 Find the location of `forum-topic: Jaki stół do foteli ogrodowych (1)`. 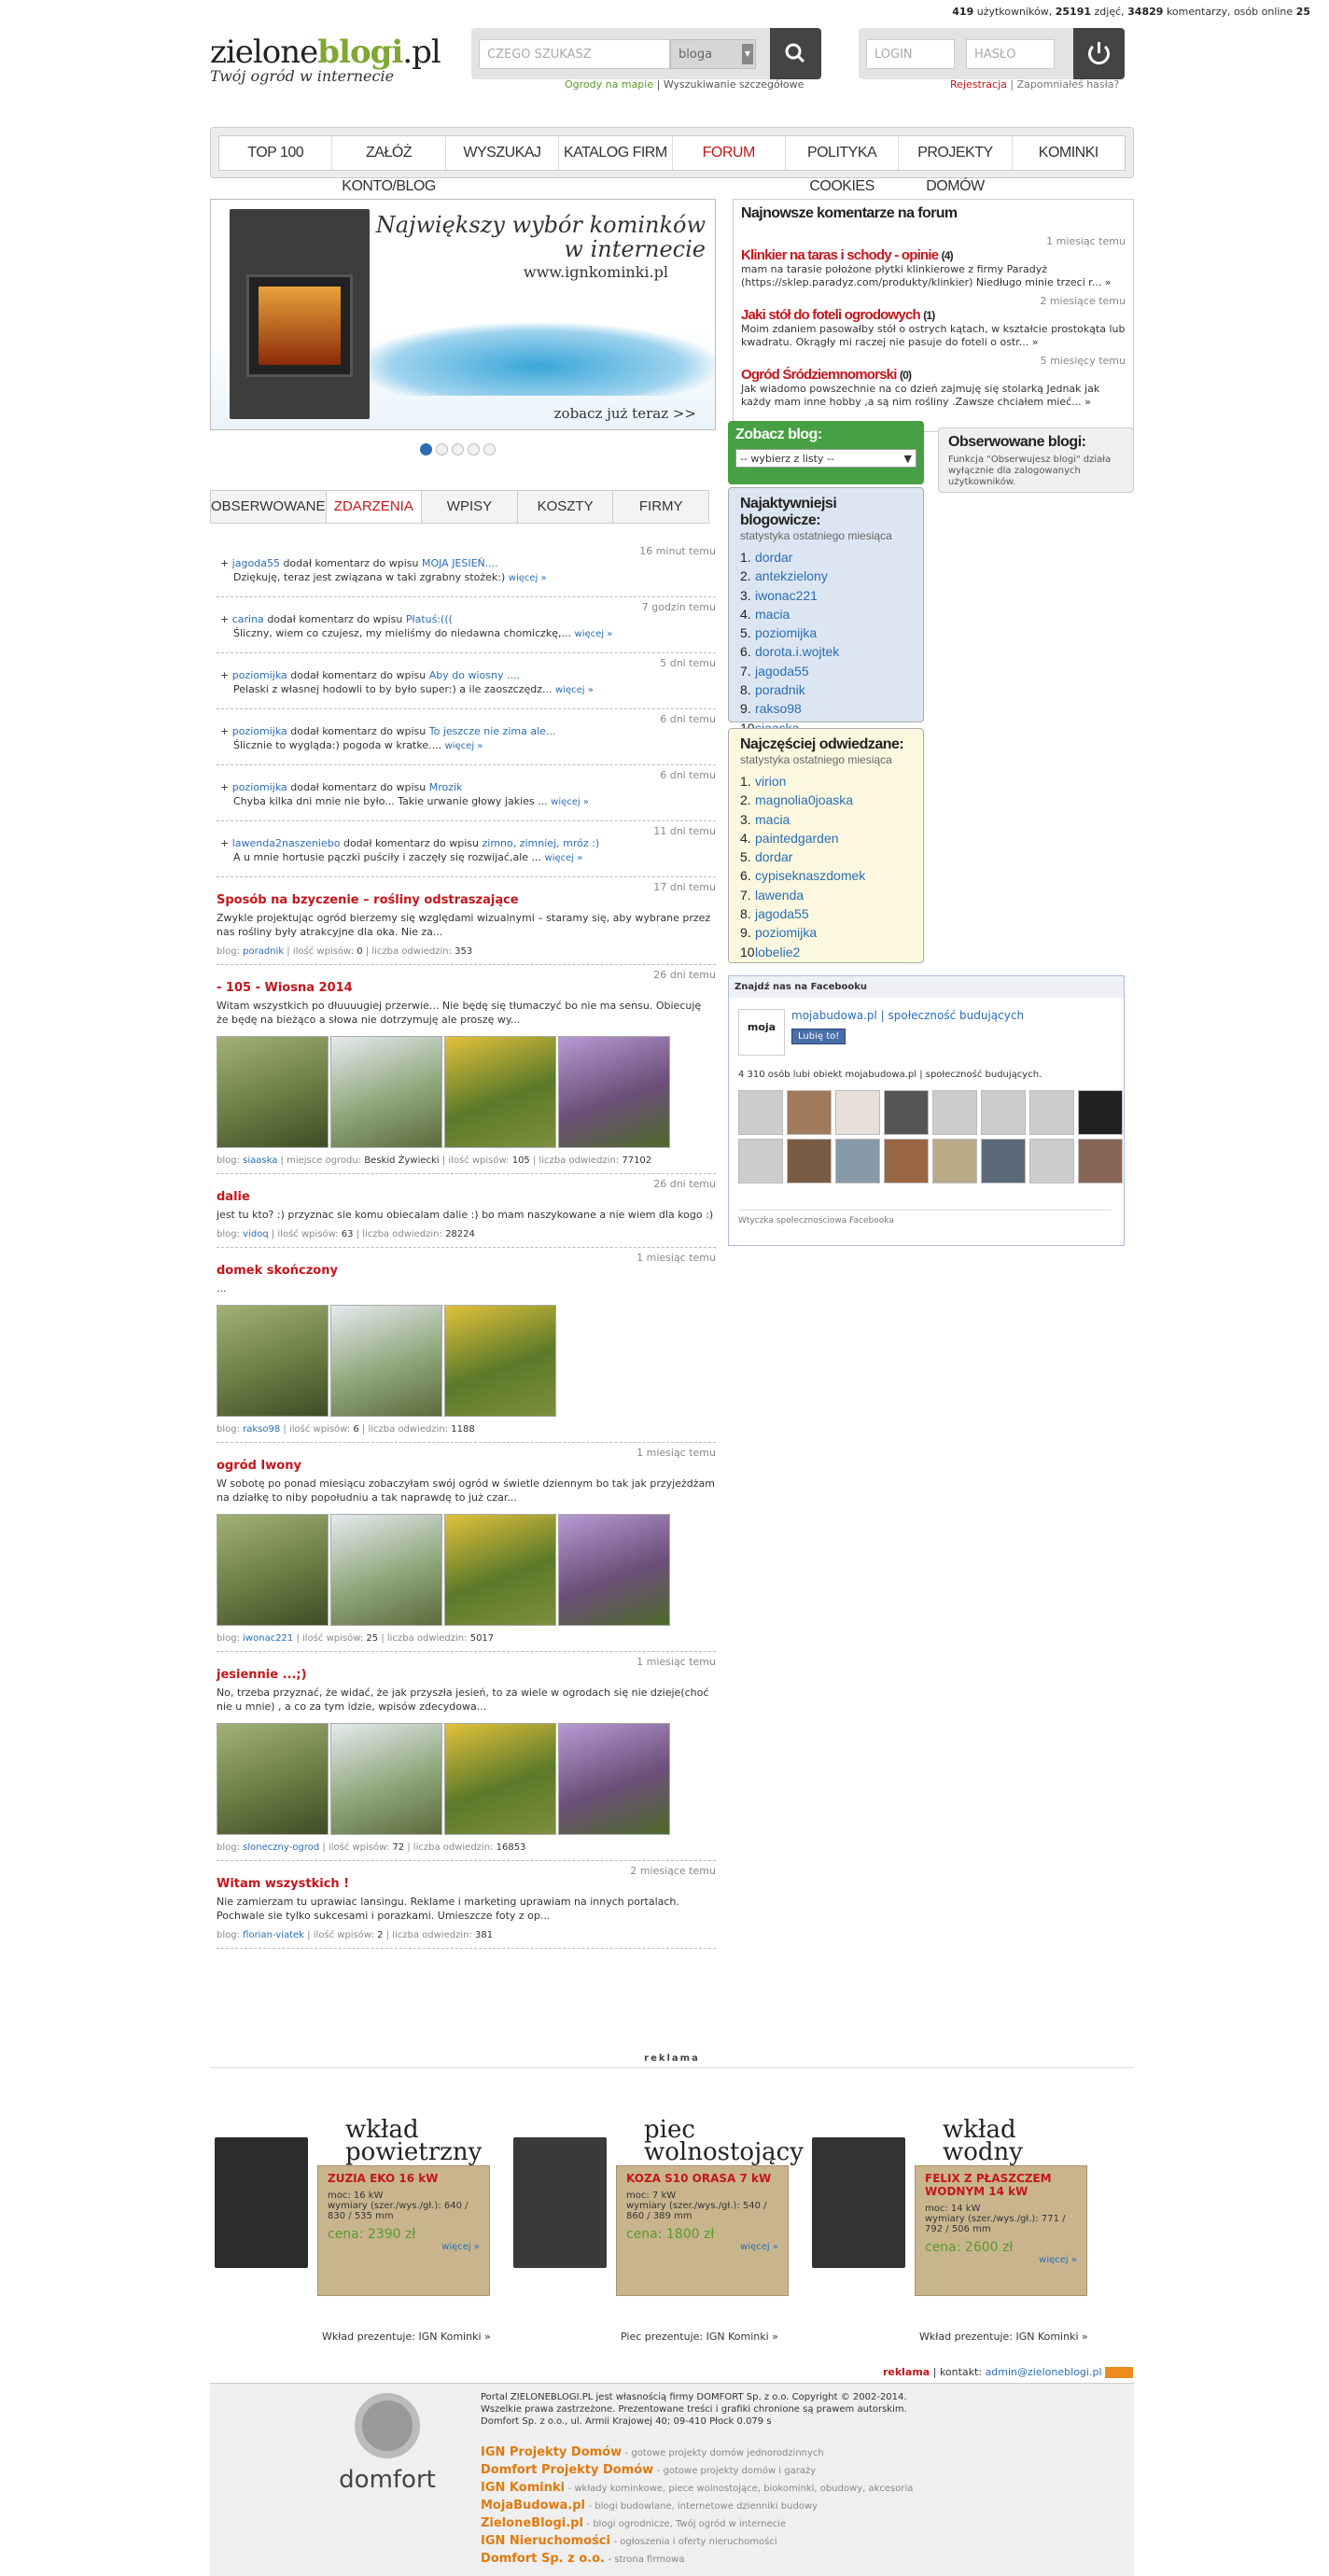

forum-topic: Jaki stół do foteli ogrodowych (1) is located at coordinates (933, 315).